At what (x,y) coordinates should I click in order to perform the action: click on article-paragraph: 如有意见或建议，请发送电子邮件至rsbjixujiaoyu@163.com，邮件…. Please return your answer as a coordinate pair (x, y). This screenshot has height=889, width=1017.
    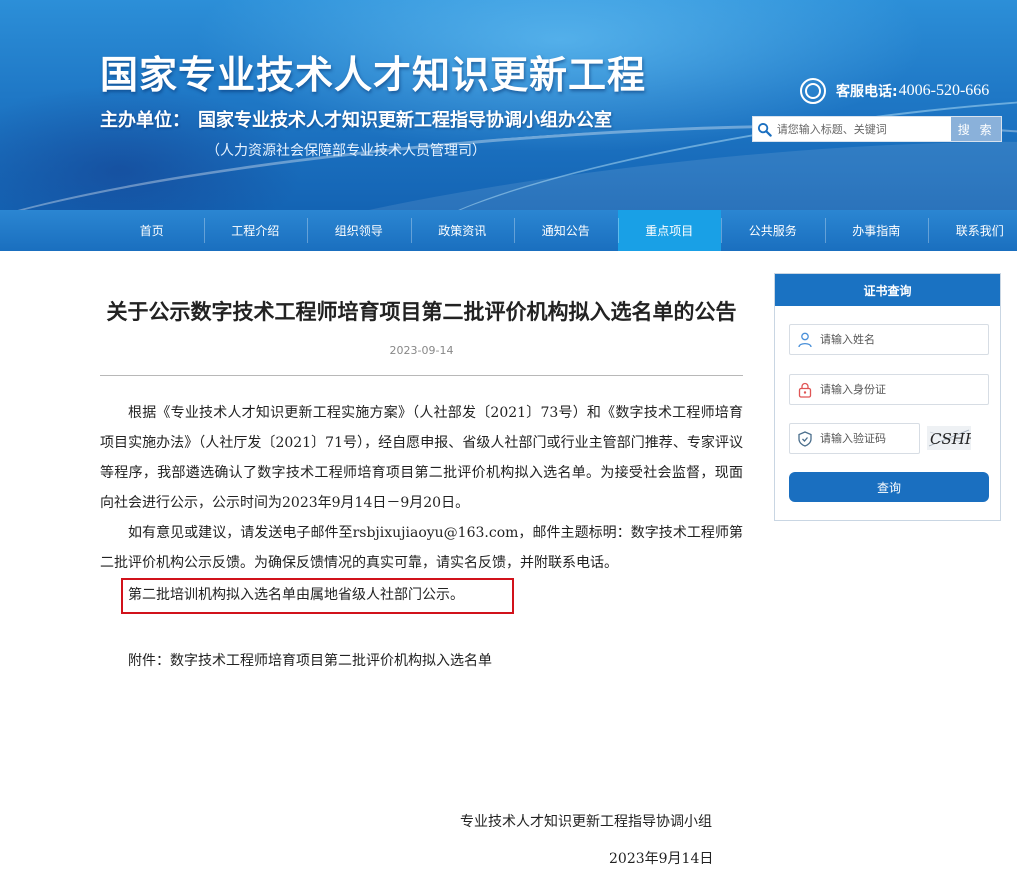
    Looking at the image, I should click on (421, 548).